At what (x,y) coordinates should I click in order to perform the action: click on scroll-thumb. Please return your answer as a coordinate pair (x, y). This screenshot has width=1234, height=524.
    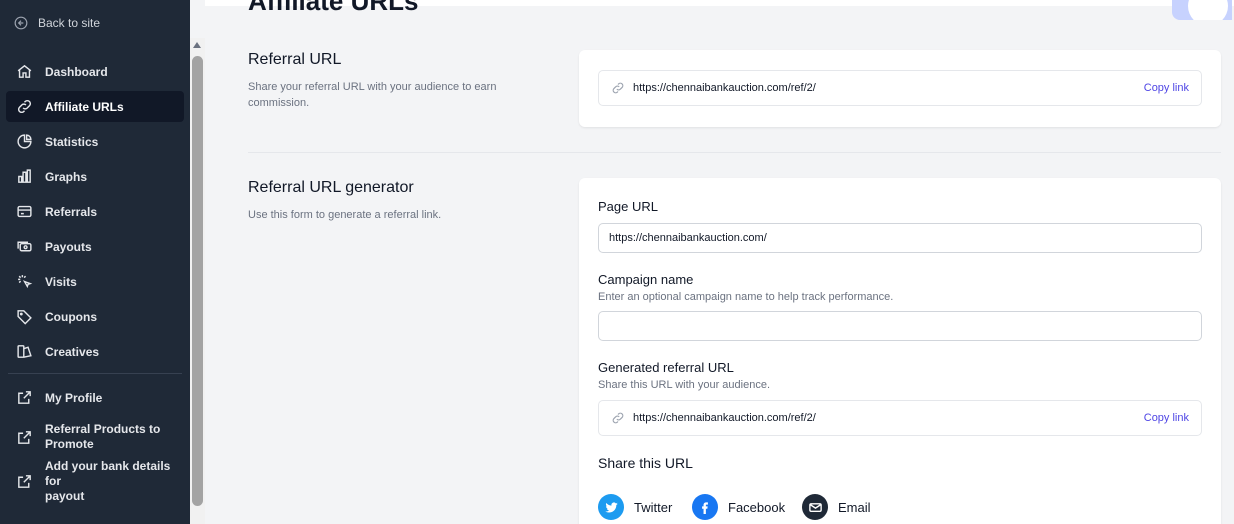
    Looking at the image, I should click on (197, 281).